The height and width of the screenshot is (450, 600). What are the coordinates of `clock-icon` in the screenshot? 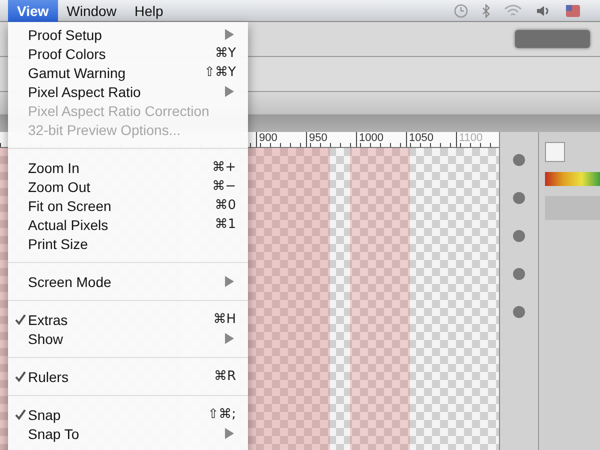 It's located at (461, 11).